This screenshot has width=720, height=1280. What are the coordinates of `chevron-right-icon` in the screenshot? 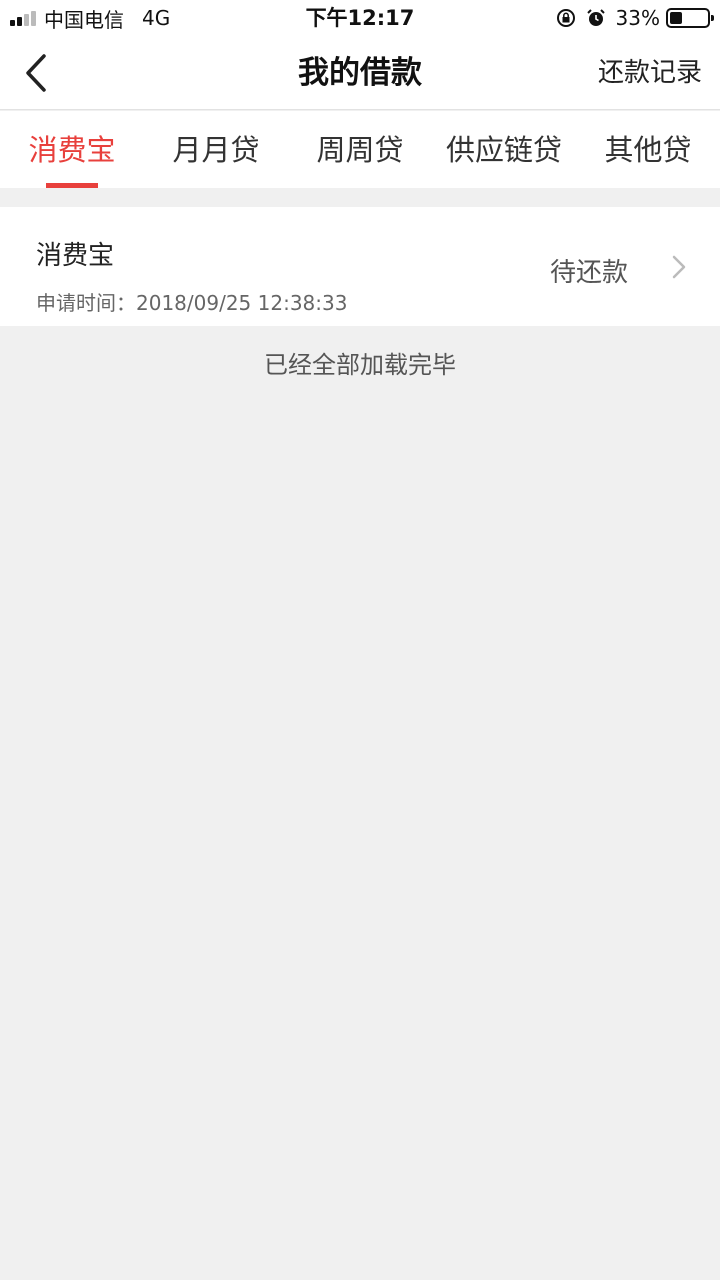 It's located at (679, 267).